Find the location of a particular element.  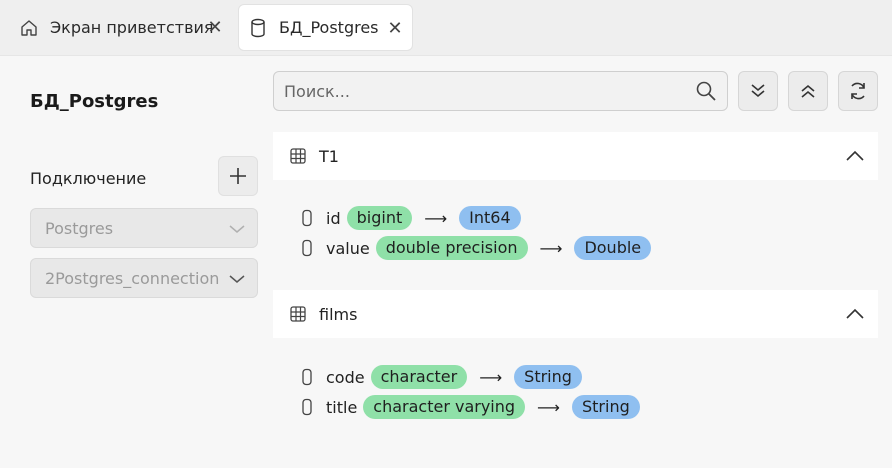

refresh-icon is located at coordinates (858, 91).